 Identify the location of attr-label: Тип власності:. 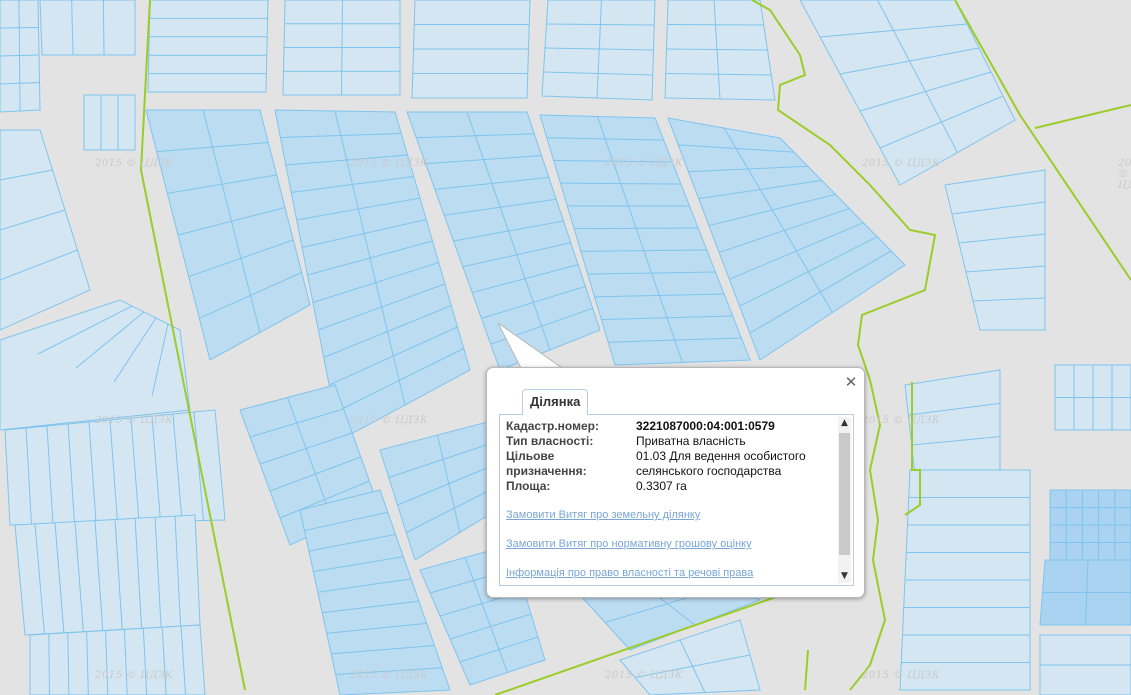
(550, 441).